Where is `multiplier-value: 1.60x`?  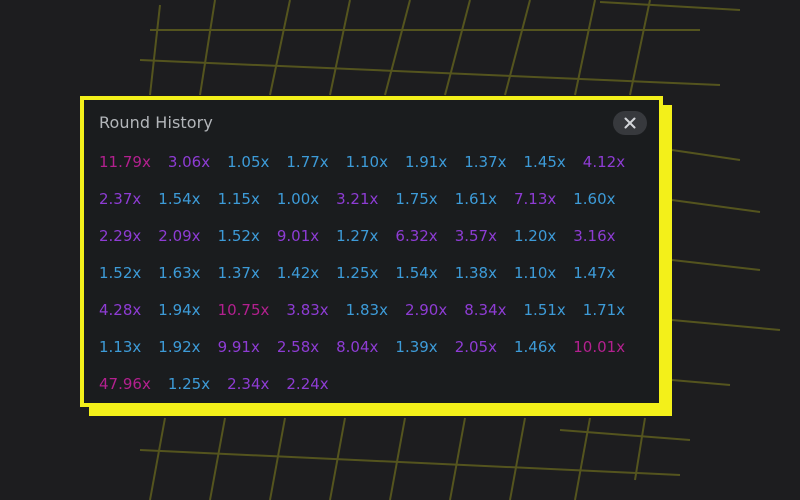
multiplier-value: 1.60x is located at coordinates (594, 199).